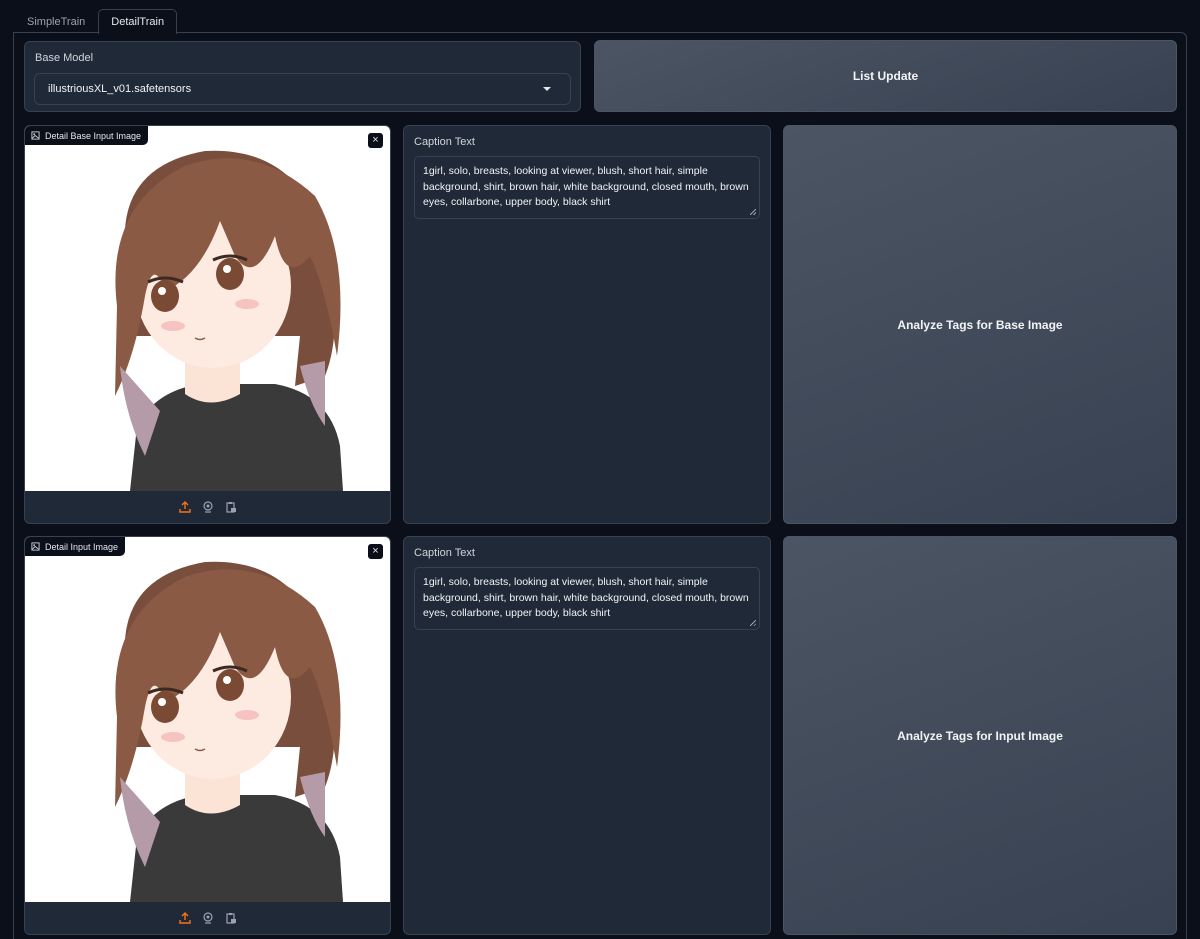 Image resolution: width=1200 pixels, height=939 pixels. I want to click on analyze-base-image-button: Analyze Tags for Base Image, so click(980, 324).